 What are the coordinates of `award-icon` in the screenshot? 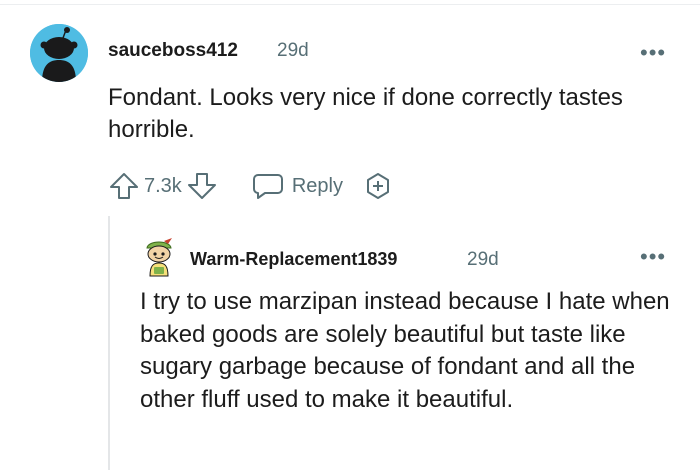 It's located at (378, 186).